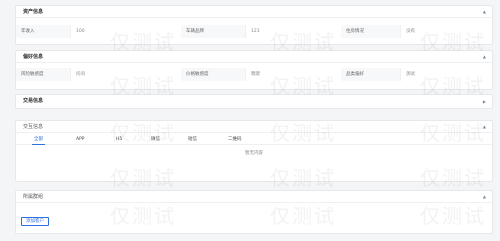 The width and height of the screenshot is (500, 241). What do you see at coordinates (254, 12) in the screenshot?
I see `asset-info-header: 资产信息 ▲` at bounding box center [254, 12].